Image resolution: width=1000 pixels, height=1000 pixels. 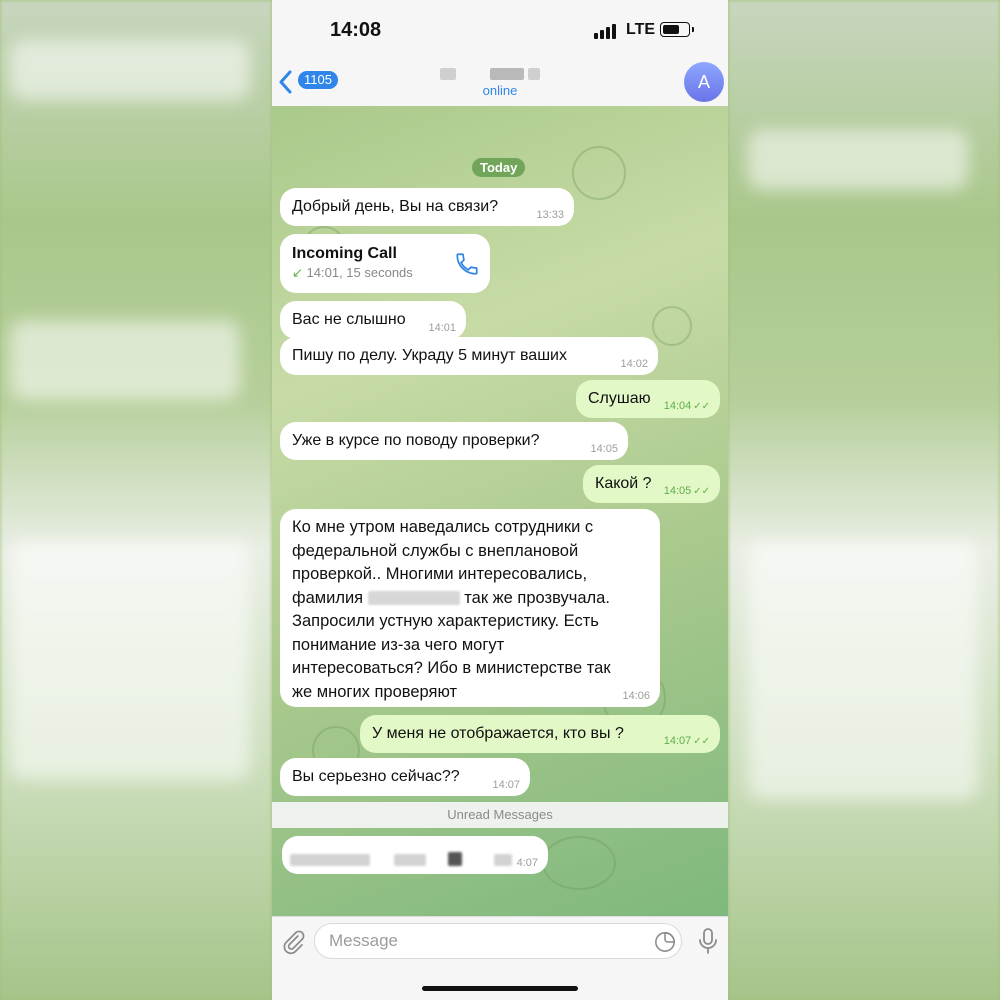 What do you see at coordinates (429, 355) in the screenshot?
I see `message-text: Пишу по делу. Украду 5 минут ваших` at bounding box center [429, 355].